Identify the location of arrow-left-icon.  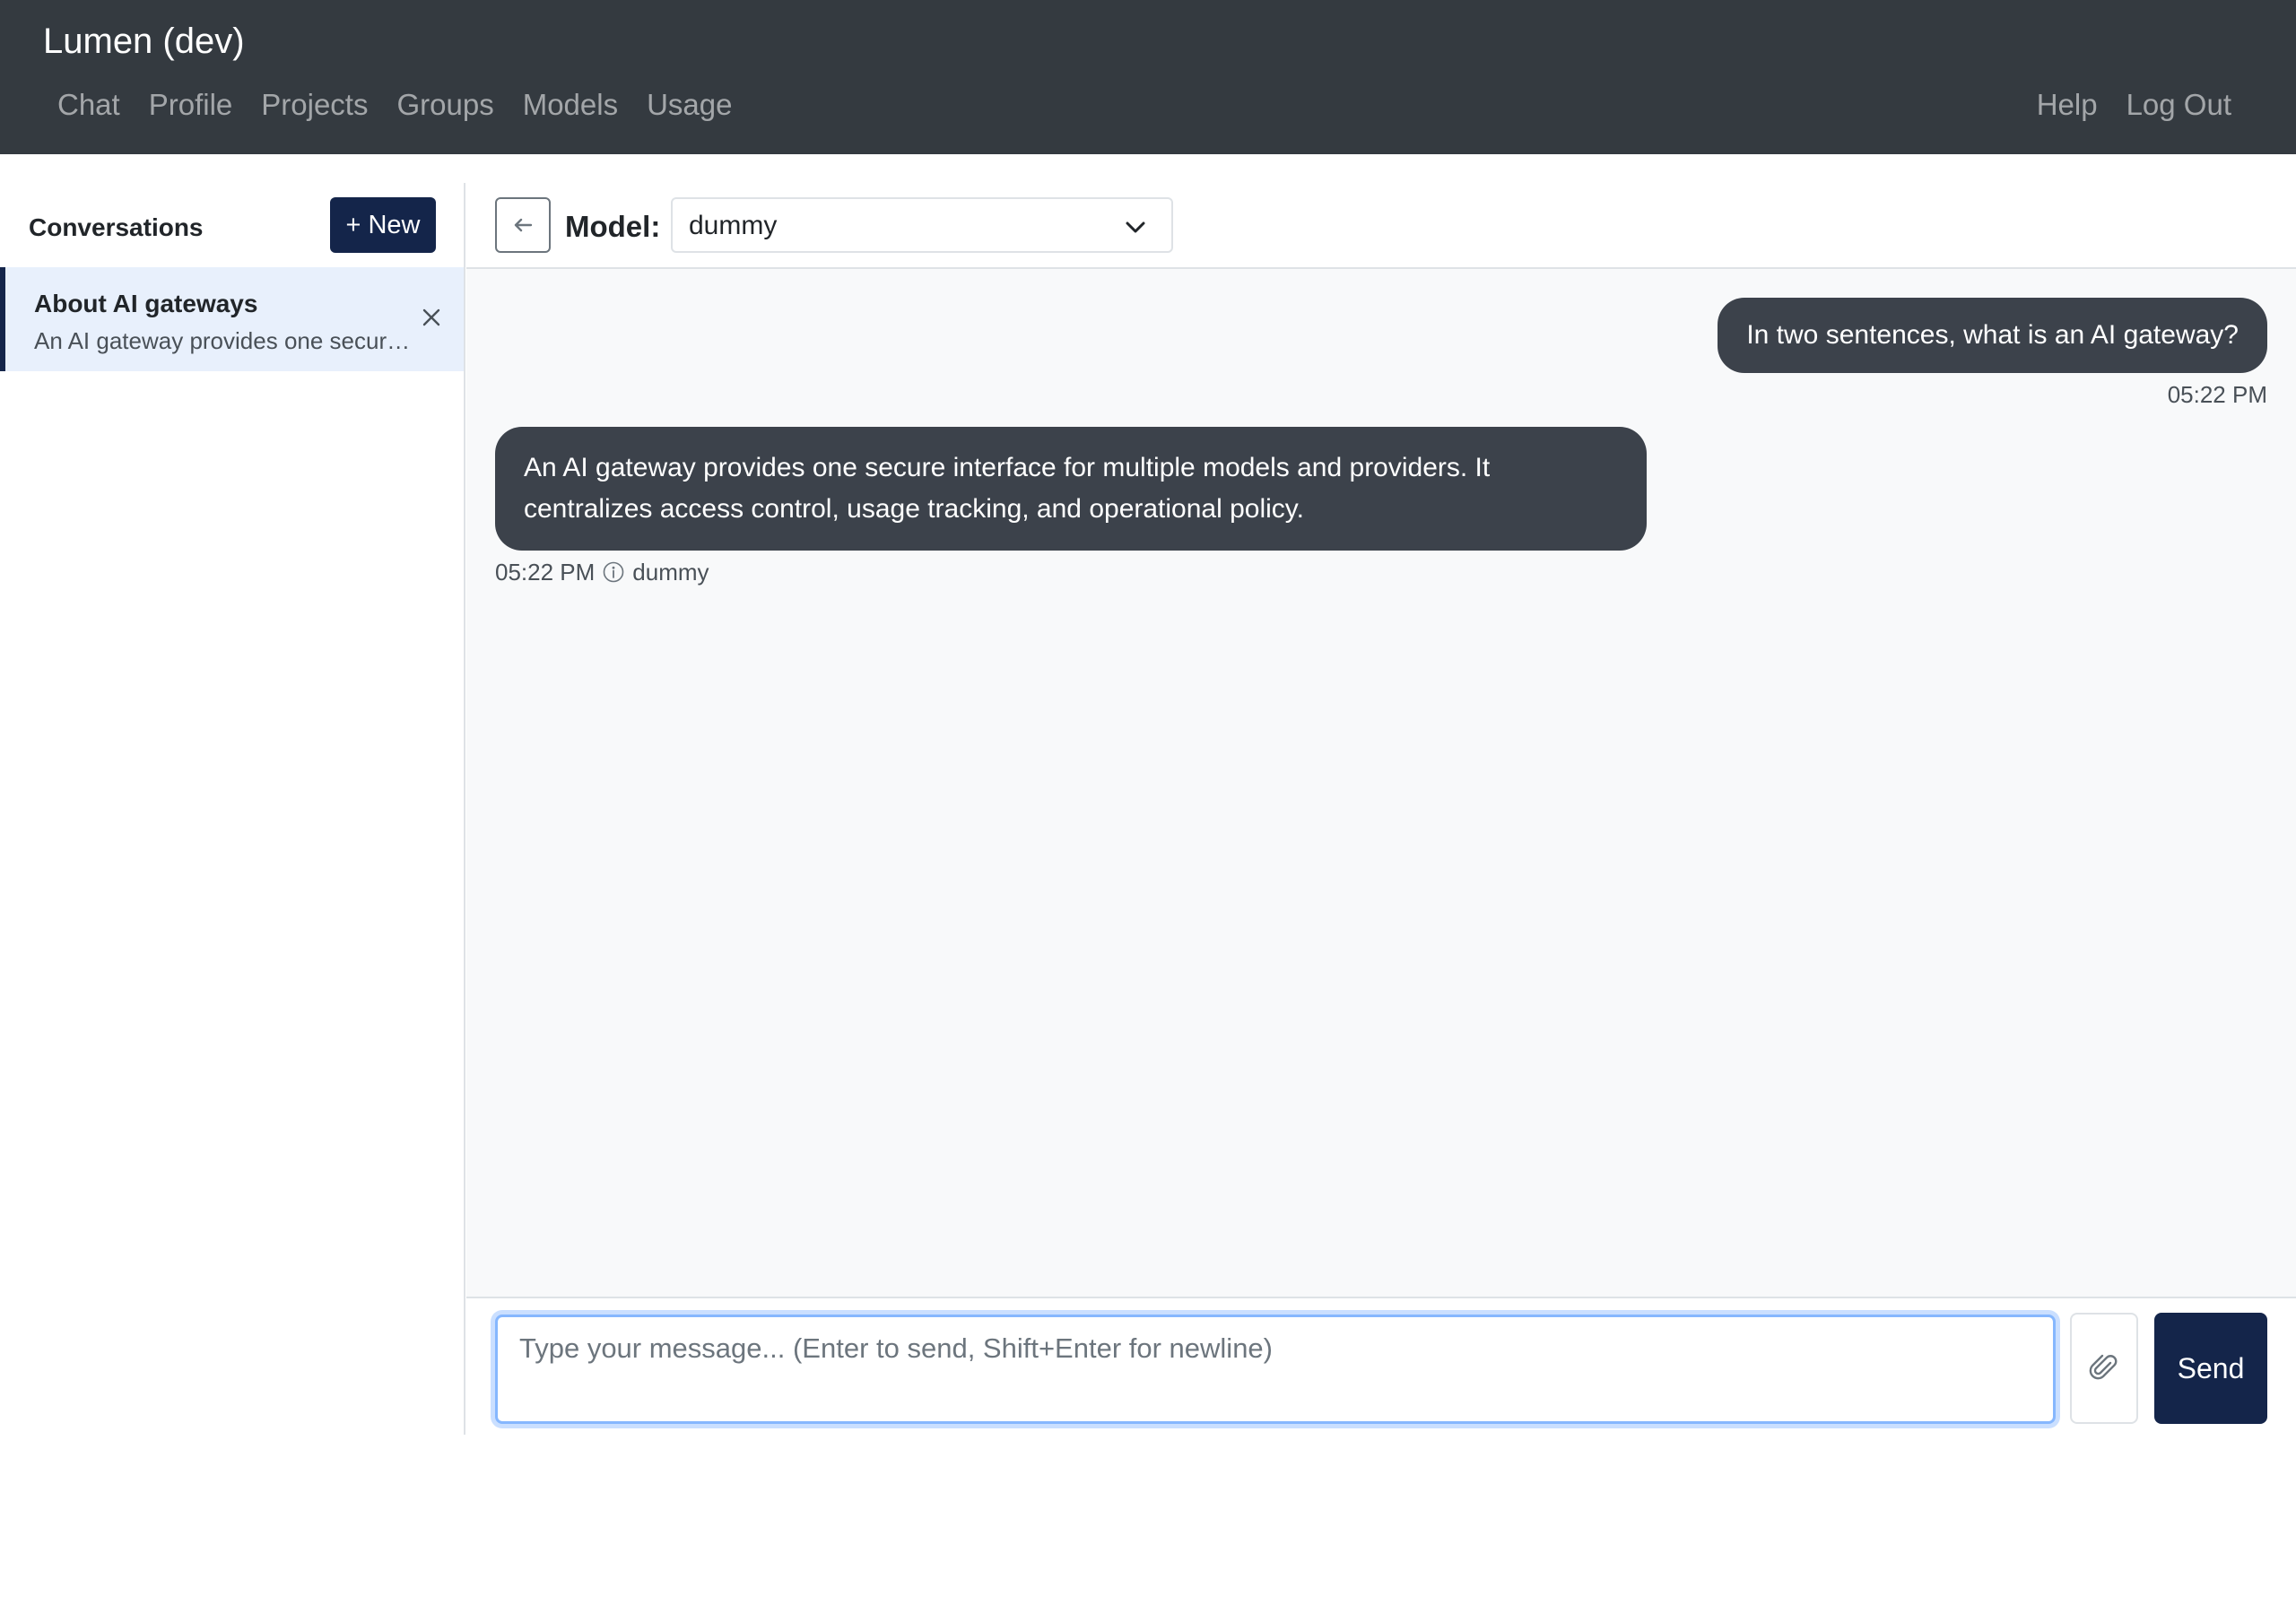
(523, 225).